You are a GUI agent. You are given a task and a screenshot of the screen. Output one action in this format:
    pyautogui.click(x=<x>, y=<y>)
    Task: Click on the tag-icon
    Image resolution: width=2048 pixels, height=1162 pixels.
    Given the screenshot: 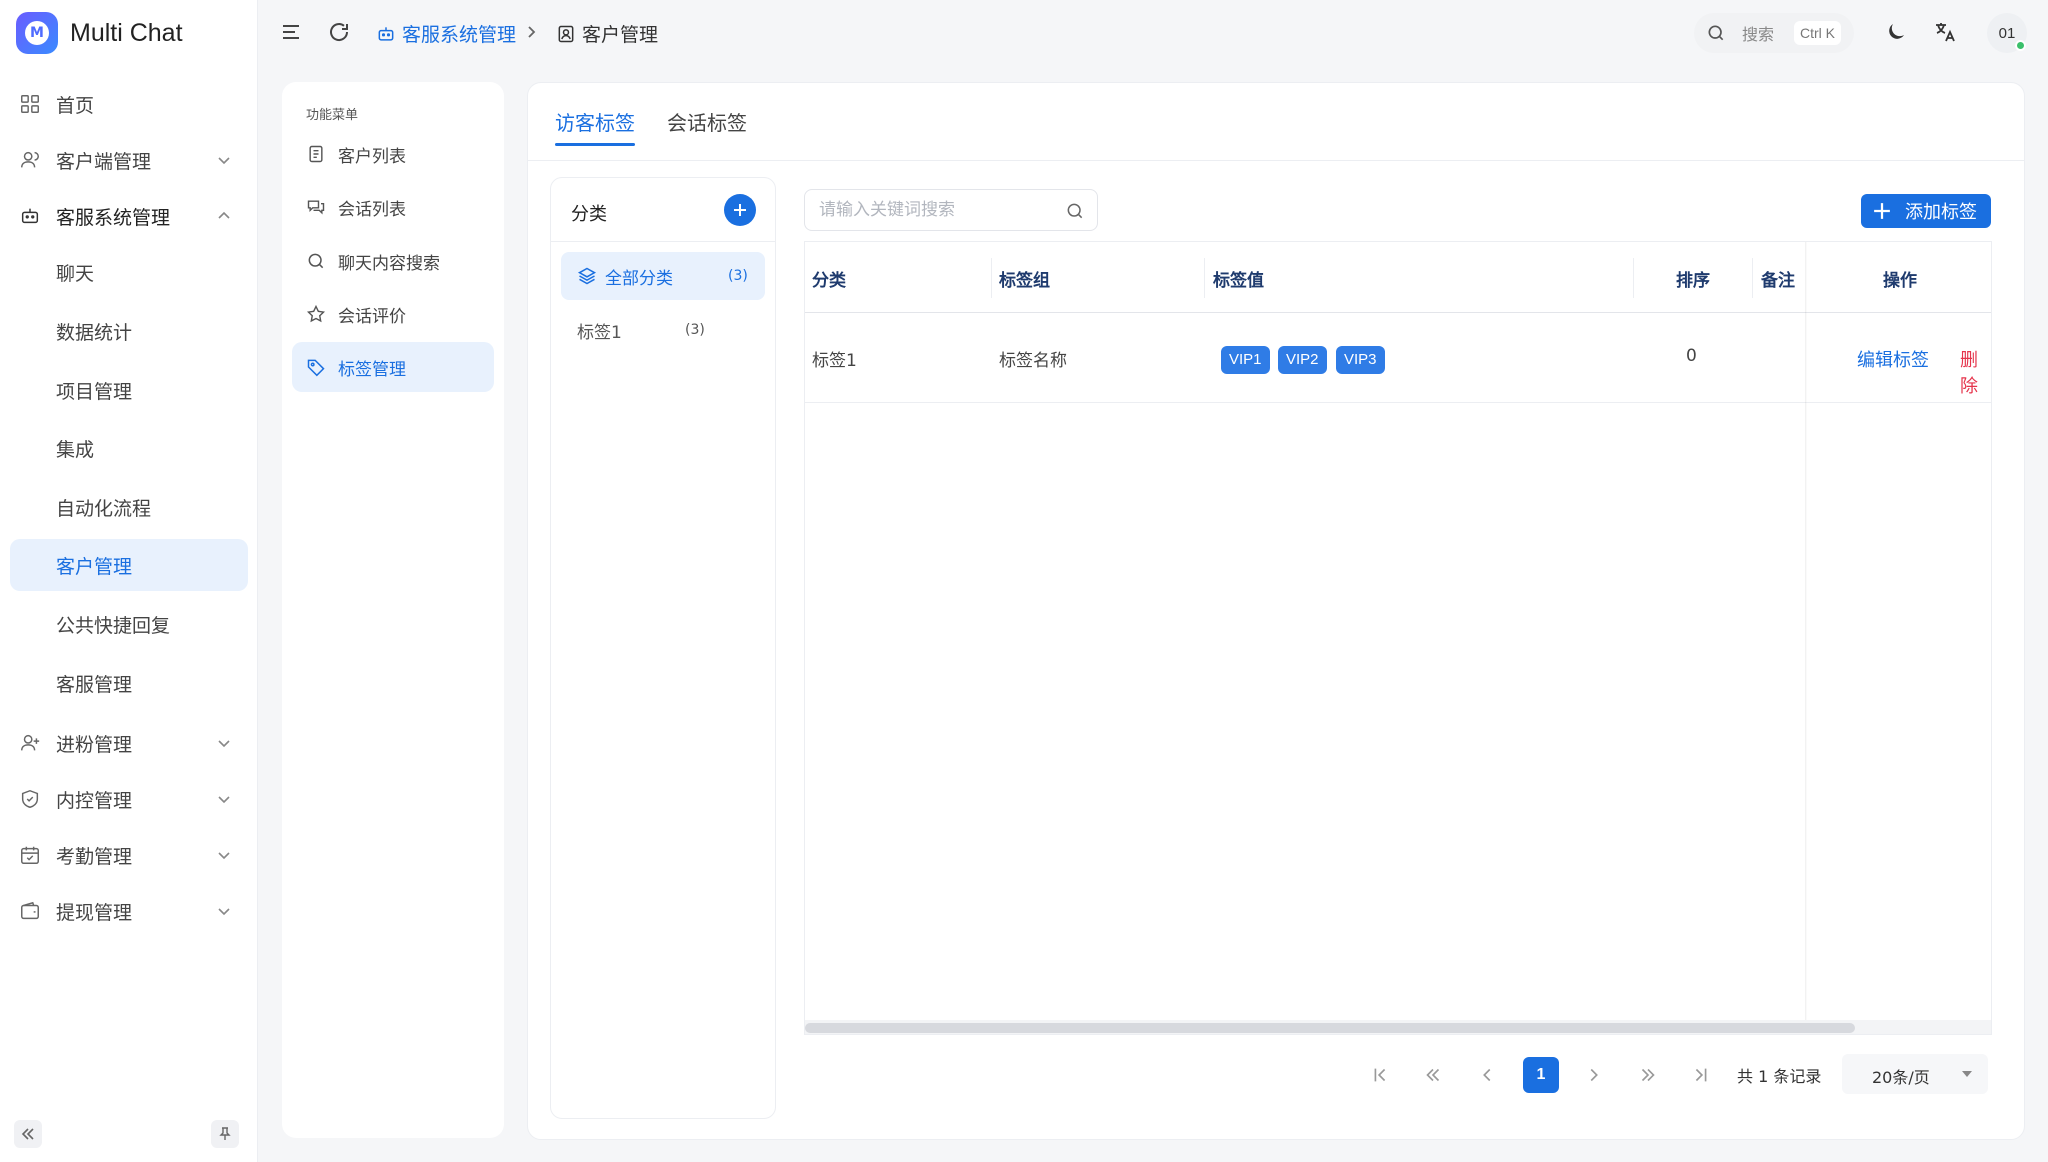 What is the action you would take?
    pyautogui.click(x=316, y=367)
    